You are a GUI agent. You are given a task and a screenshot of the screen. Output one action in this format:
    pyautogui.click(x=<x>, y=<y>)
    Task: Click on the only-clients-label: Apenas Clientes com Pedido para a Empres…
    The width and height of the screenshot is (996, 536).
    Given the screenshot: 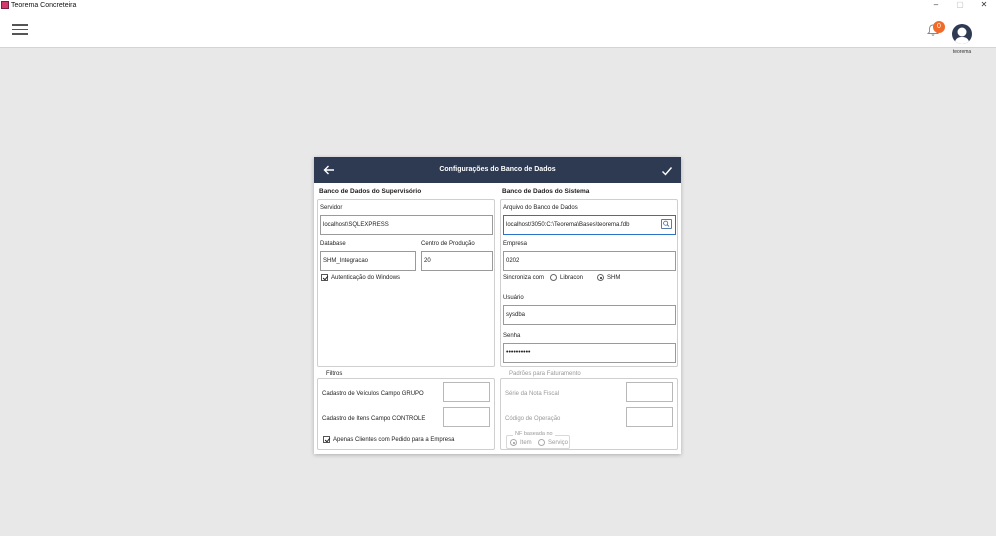 What is the action you would take?
    pyautogui.click(x=394, y=440)
    